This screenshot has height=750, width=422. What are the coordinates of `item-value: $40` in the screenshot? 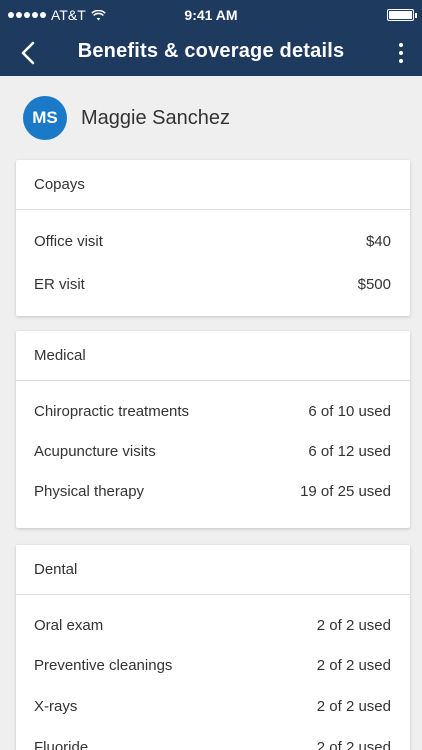 It's located at (378, 241).